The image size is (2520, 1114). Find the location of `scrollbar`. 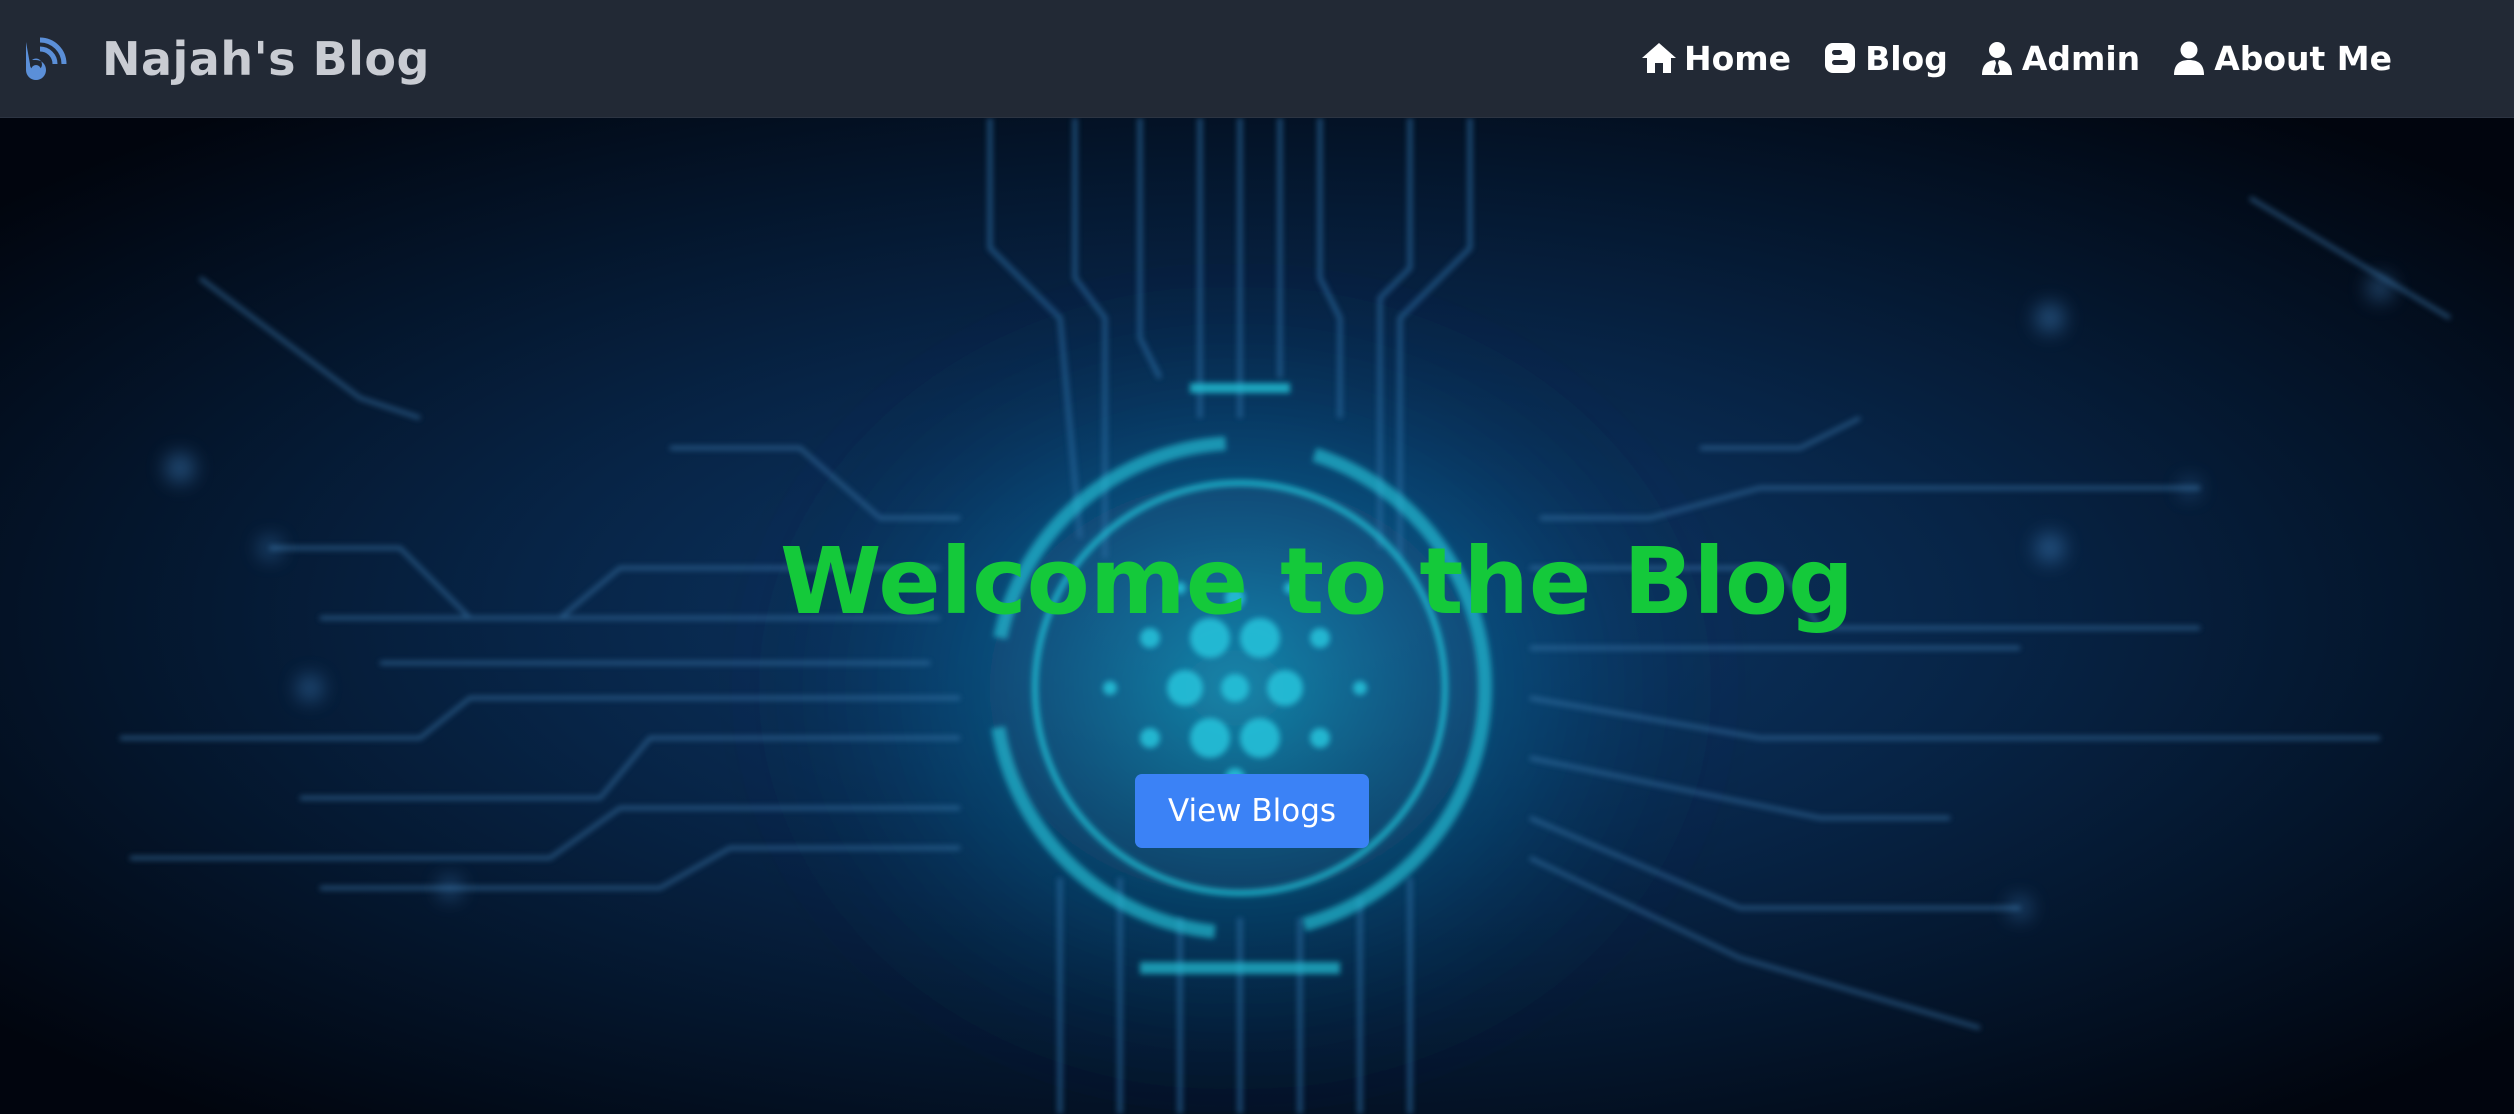

scrollbar is located at coordinates (2517, 557).